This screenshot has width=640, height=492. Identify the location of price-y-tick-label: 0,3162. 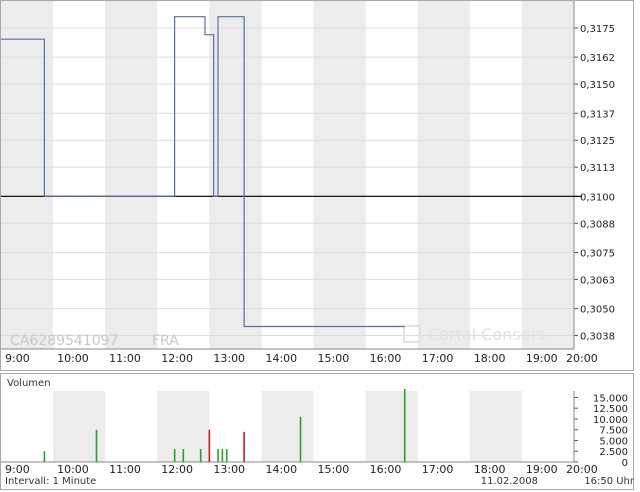
(597, 58).